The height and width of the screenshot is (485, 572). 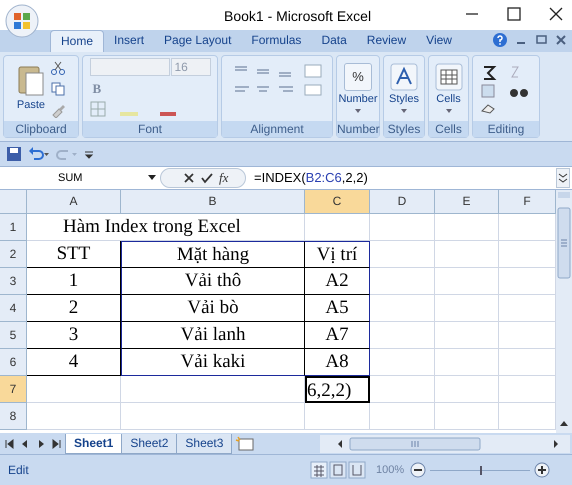 What do you see at coordinates (207, 178) in the screenshot?
I see `check-icon` at bounding box center [207, 178].